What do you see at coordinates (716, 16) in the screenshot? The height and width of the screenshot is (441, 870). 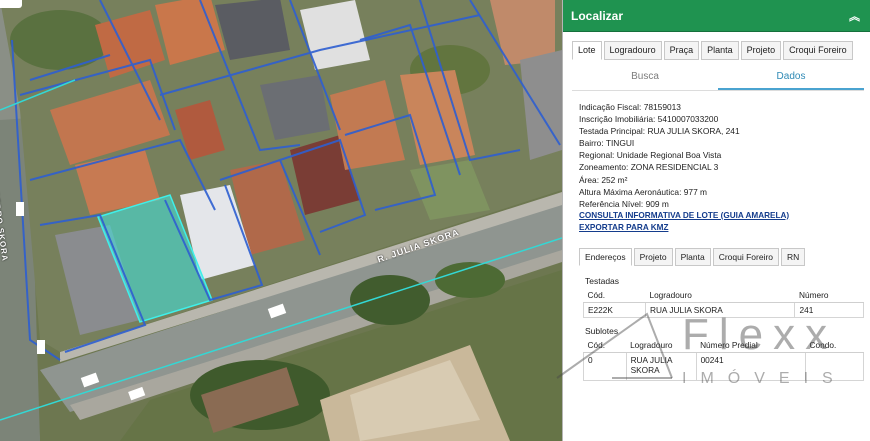 I see `panel-header: Localizar ︽` at bounding box center [716, 16].